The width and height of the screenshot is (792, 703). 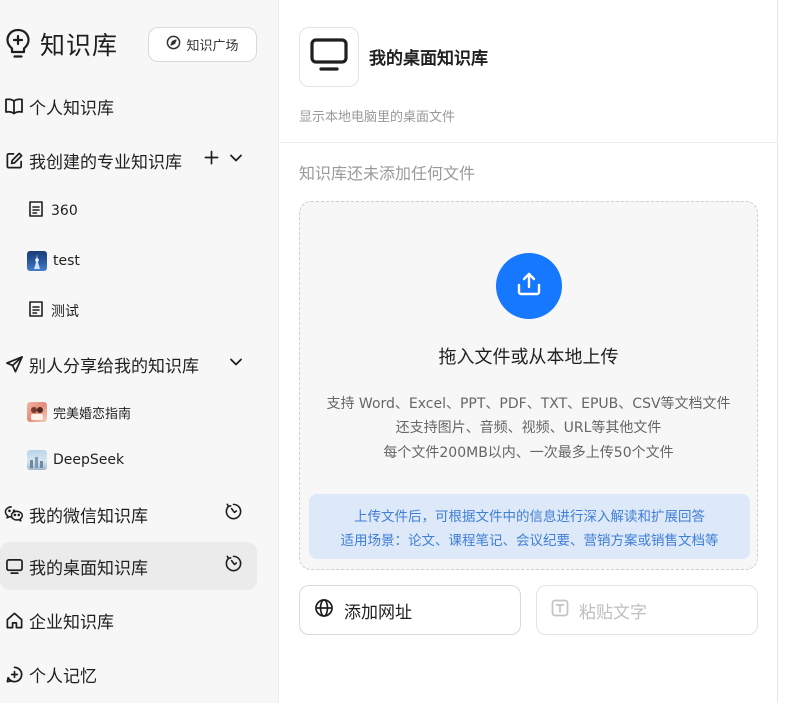 I want to click on page-description: 显示本地电脑里的桌面文件, so click(x=377, y=117).